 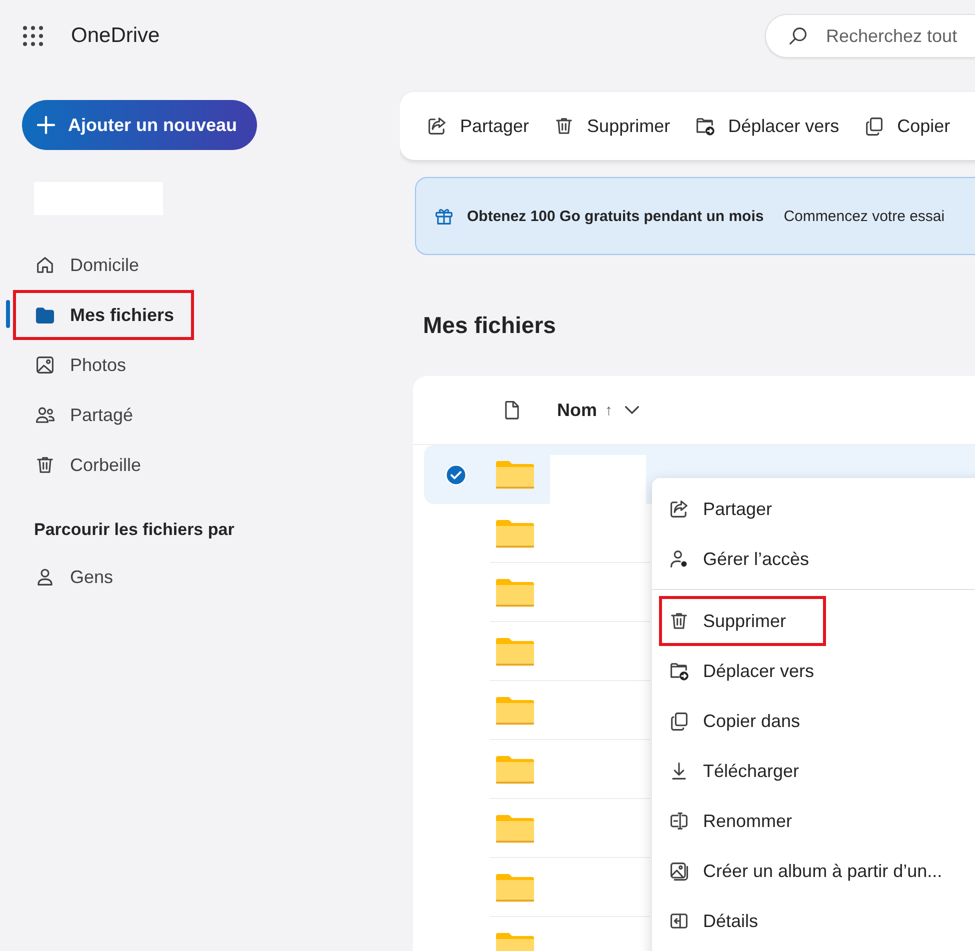 What do you see at coordinates (115, 36) in the screenshot?
I see `app-title: OneDrive` at bounding box center [115, 36].